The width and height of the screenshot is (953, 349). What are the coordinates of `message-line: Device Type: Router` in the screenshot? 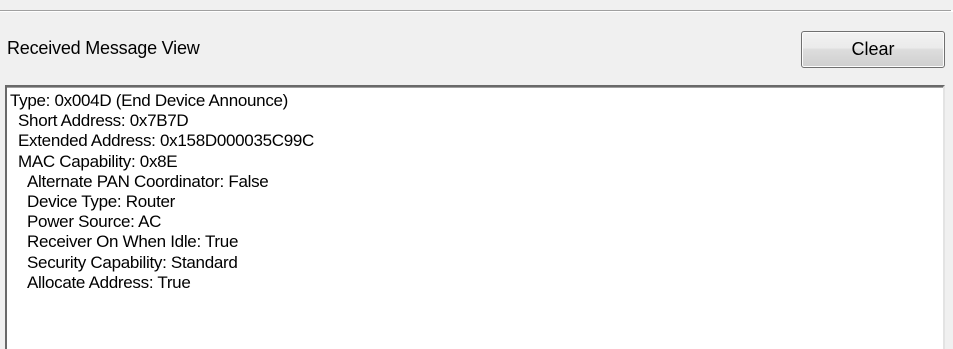 It's located at (476, 202).